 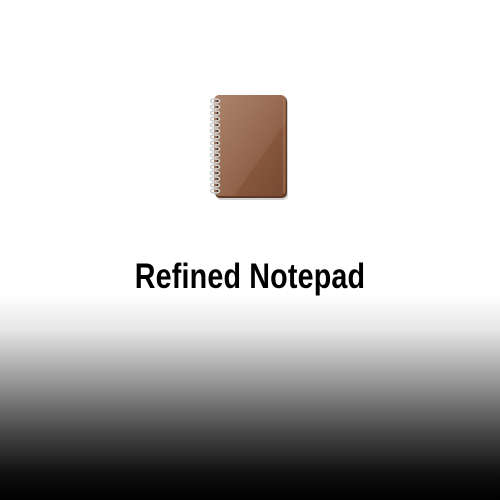 What do you see at coordinates (250, 276) in the screenshot?
I see `app-title: Refined Notepad` at bounding box center [250, 276].